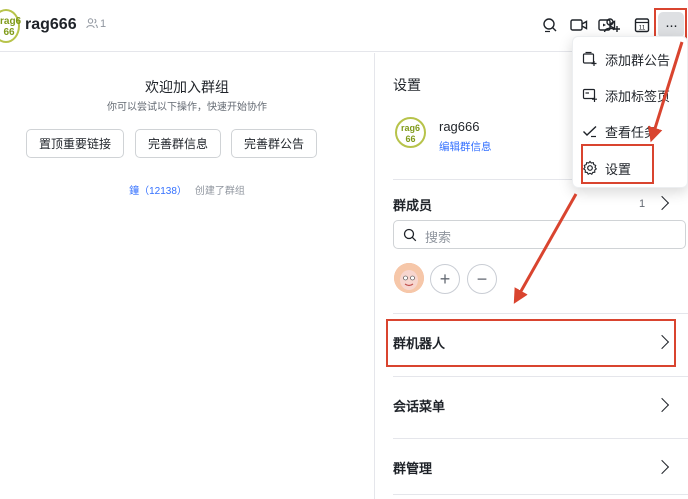  Describe the element at coordinates (579, 25) in the screenshot. I see `video-call-icon` at that location.